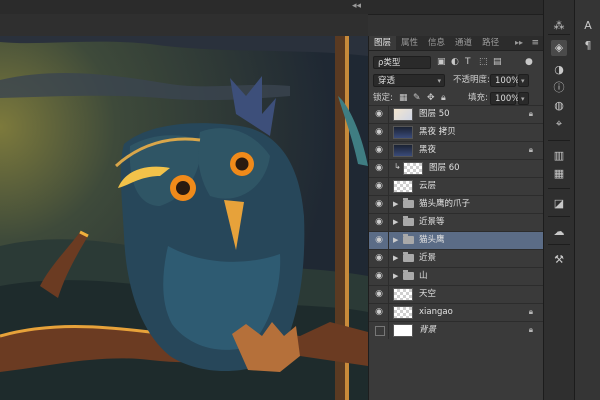 The height and width of the screenshot is (400, 600). Describe the element at coordinates (456, 114) in the screenshot. I see `layer-row: ◉ 图层 50 🔒︎` at that location.